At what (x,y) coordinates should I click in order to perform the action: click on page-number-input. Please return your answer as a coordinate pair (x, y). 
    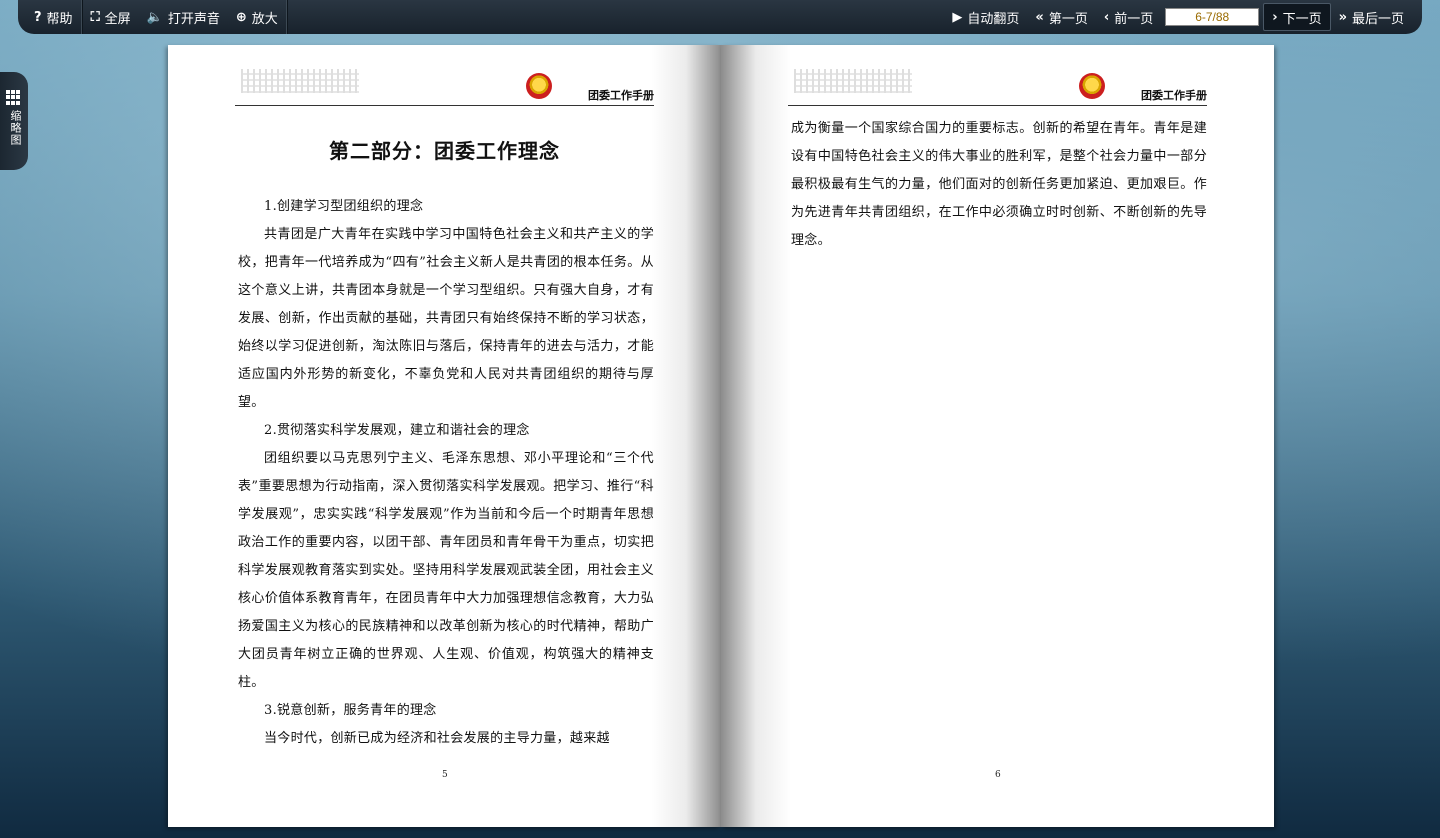
    Looking at the image, I should click on (1212, 17).